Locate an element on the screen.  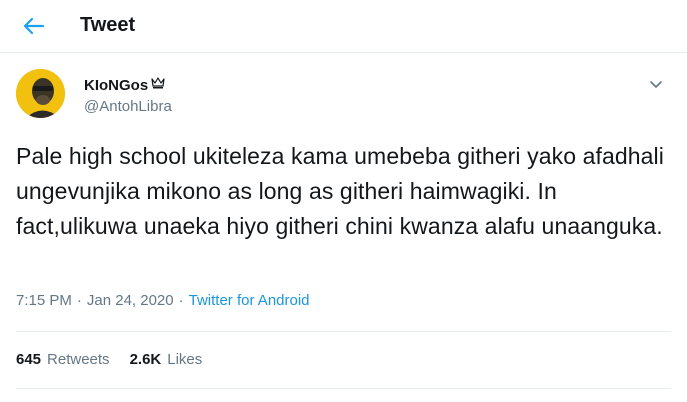
tweet-source-link: Twitter for Android is located at coordinates (249, 300).